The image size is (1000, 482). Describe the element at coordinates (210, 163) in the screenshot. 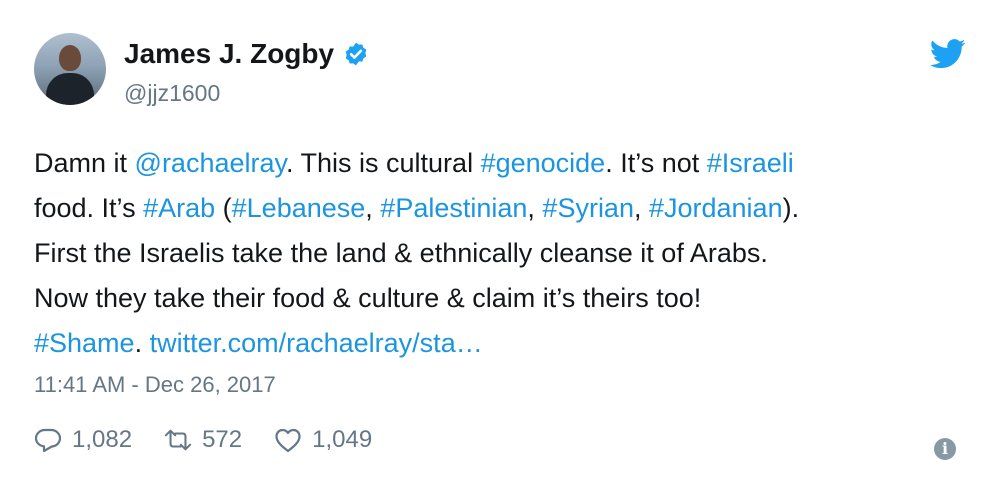

I see `tweet-mention-link: @rachaelray` at that location.